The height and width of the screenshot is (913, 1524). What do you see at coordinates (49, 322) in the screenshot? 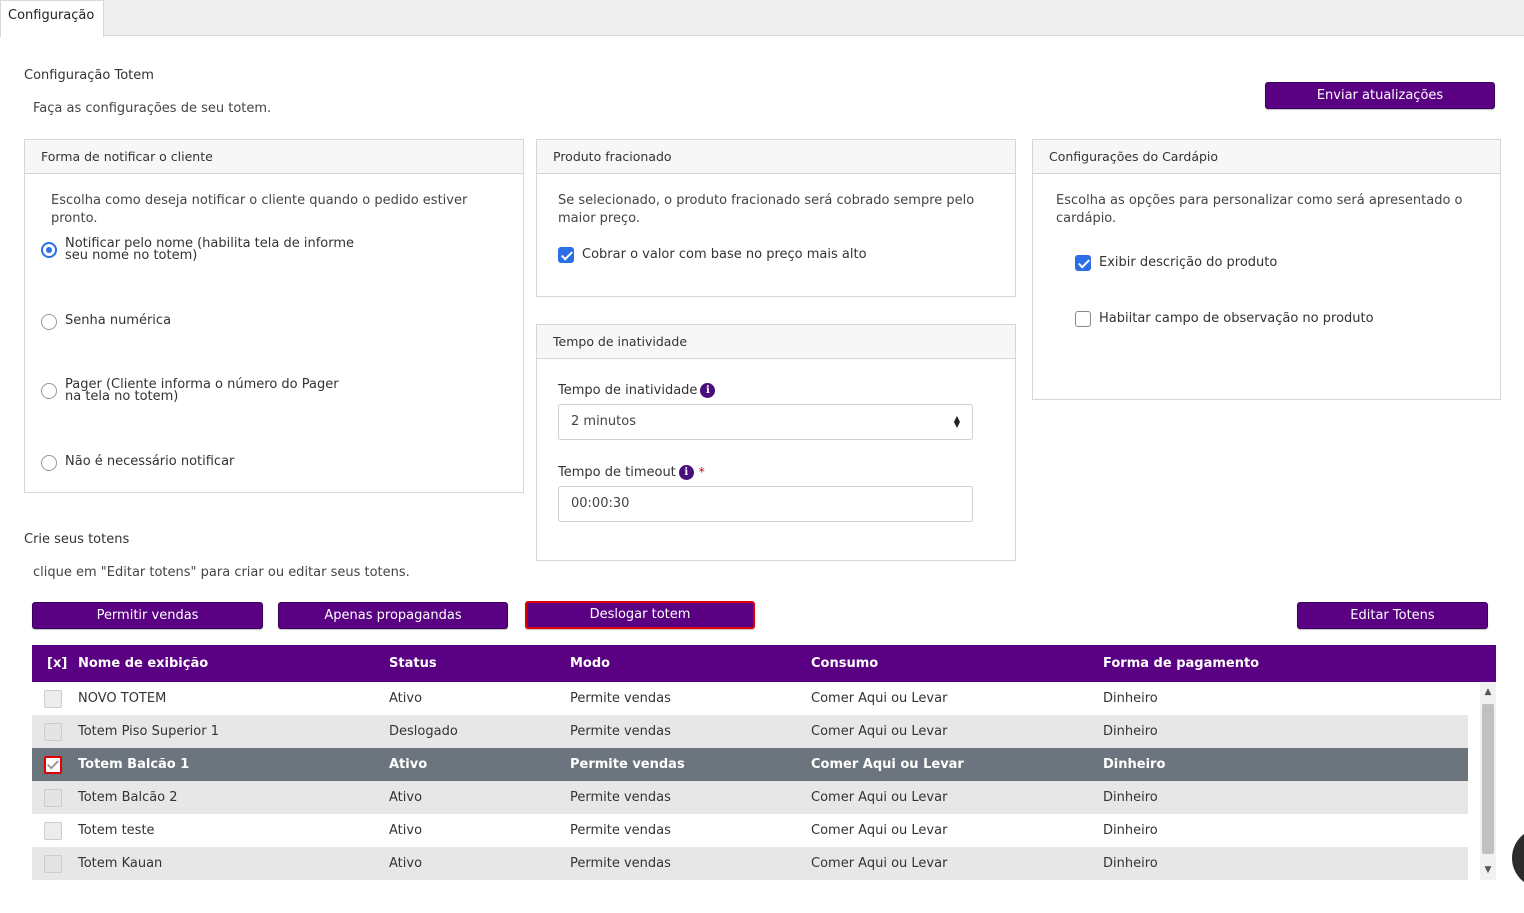
I see `numeric-password-radio` at bounding box center [49, 322].